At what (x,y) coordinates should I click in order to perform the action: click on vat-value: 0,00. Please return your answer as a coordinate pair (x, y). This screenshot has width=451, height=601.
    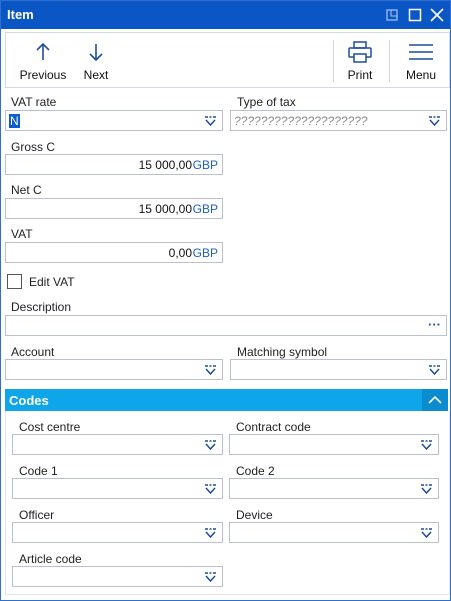
    Looking at the image, I should click on (180, 253).